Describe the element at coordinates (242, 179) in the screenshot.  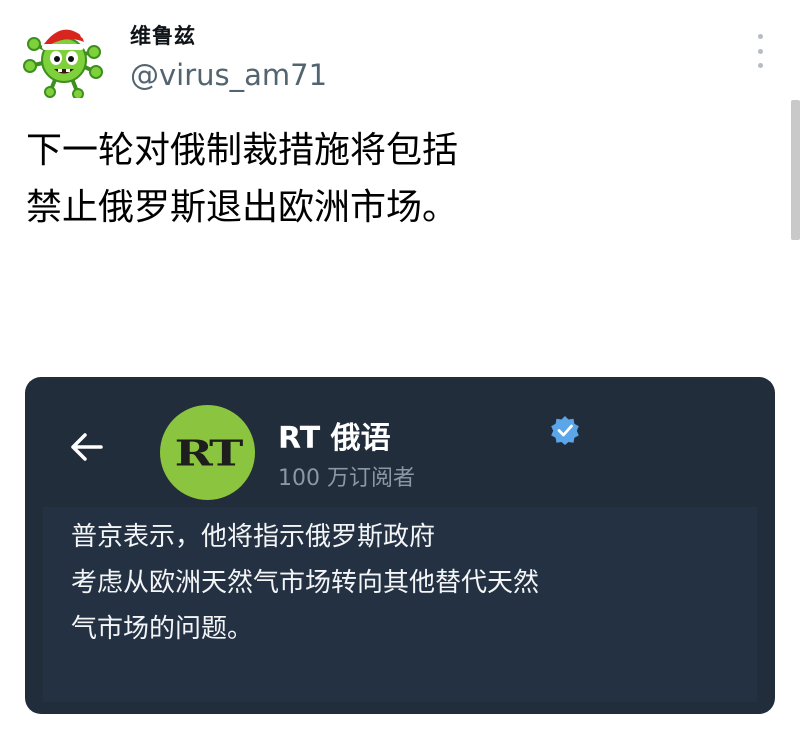
I see `tweet-text: 下一轮对俄制裁措施将包括 禁止俄罗斯退出欧洲市场。` at that location.